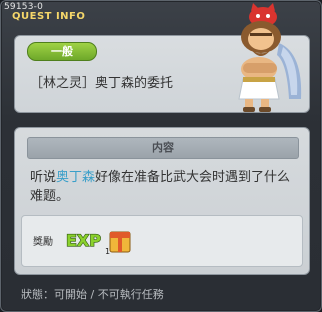 The width and height of the screenshot is (322, 312). Describe the element at coordinates (49, 16) in the screenshot. I see `window-title: QUEST INFO` at that location.